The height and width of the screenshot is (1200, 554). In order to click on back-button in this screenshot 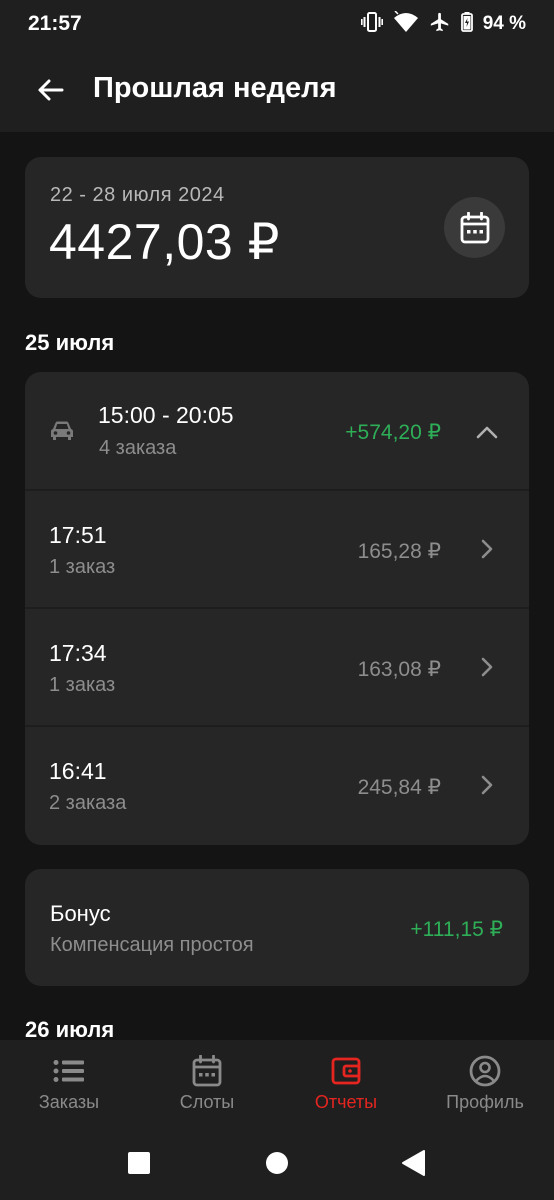, I will do `click(50, 90)`.